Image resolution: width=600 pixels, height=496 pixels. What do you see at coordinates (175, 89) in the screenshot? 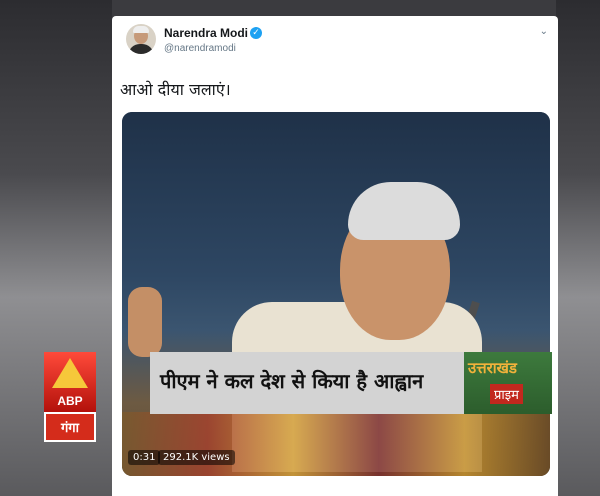
I see `tweet-text: आओ दीया जलाएं।` at bounding box center [175, 89].